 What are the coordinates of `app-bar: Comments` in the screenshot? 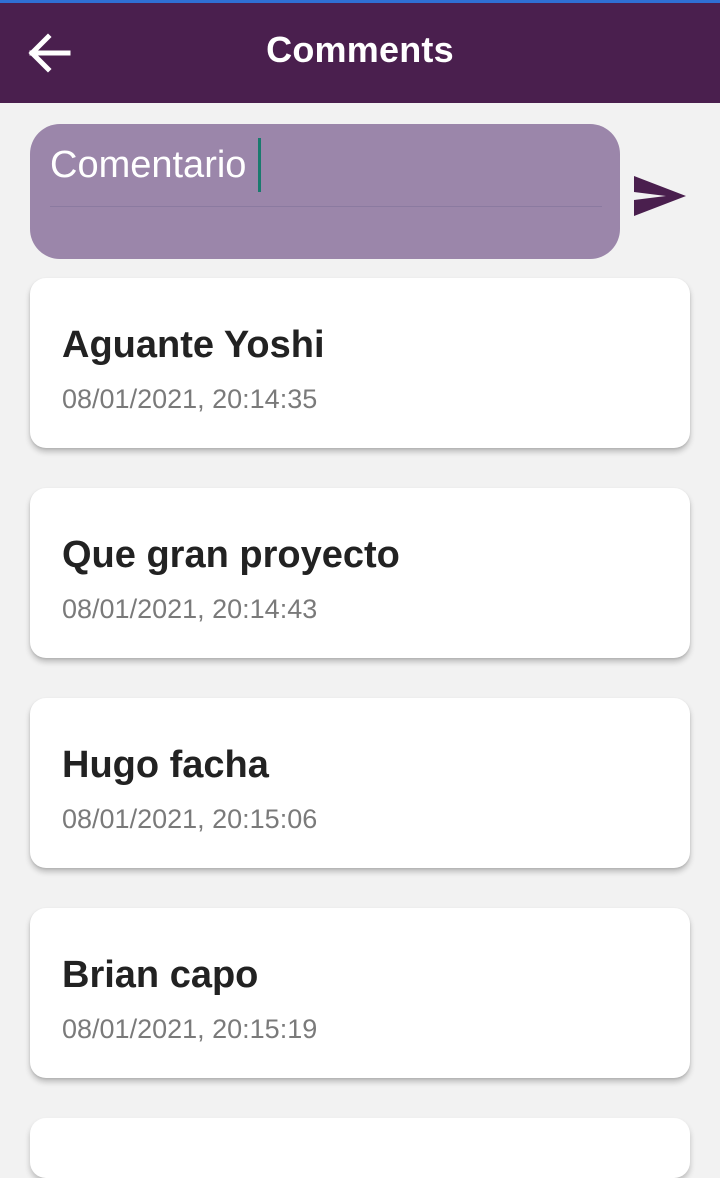 It's located at (360, 53).